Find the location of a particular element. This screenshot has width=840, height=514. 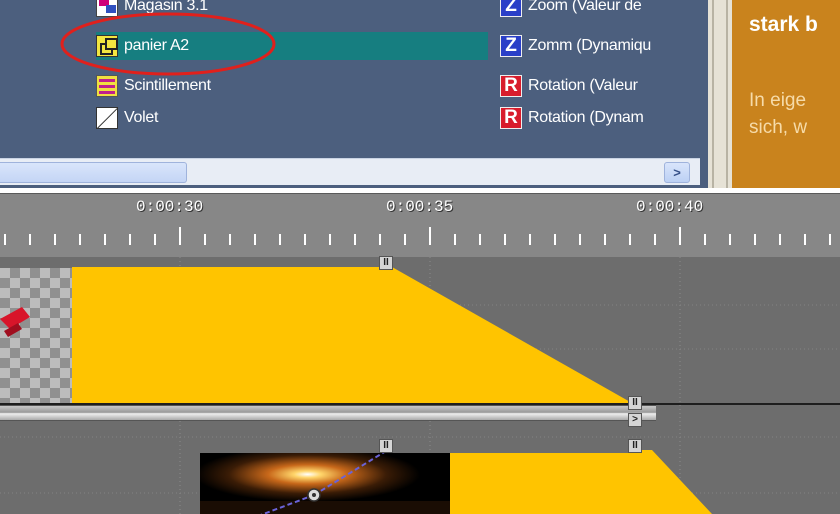

list-item-label: Zomm (Dynamiqu is located at coordinates (589, 45).